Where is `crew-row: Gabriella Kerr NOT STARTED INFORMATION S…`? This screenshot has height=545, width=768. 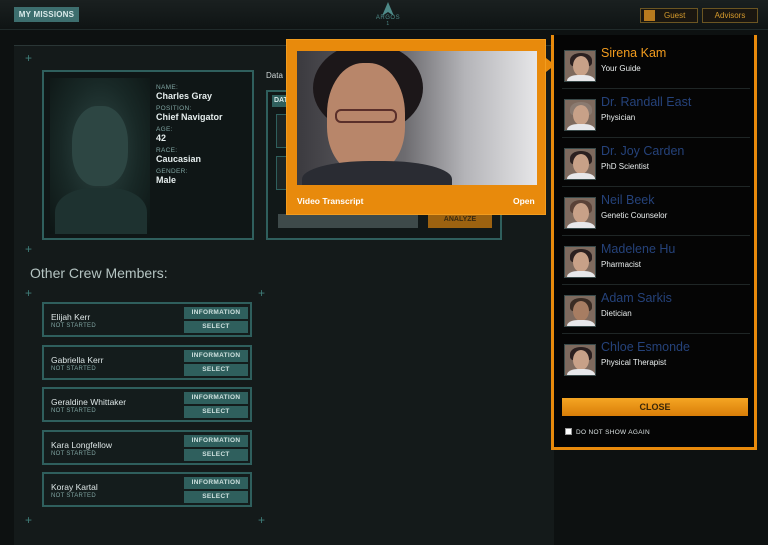
crew-row: Gabriella Kerr NOT STARTED INFORMATION S… is located at coordinates (147, 362).